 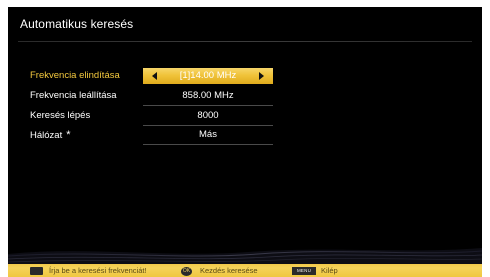 What do you see at coordinates (60, 115) in the screenshot?
I see `setting-label: Keresés lépés` at bounding box center [60, 115].